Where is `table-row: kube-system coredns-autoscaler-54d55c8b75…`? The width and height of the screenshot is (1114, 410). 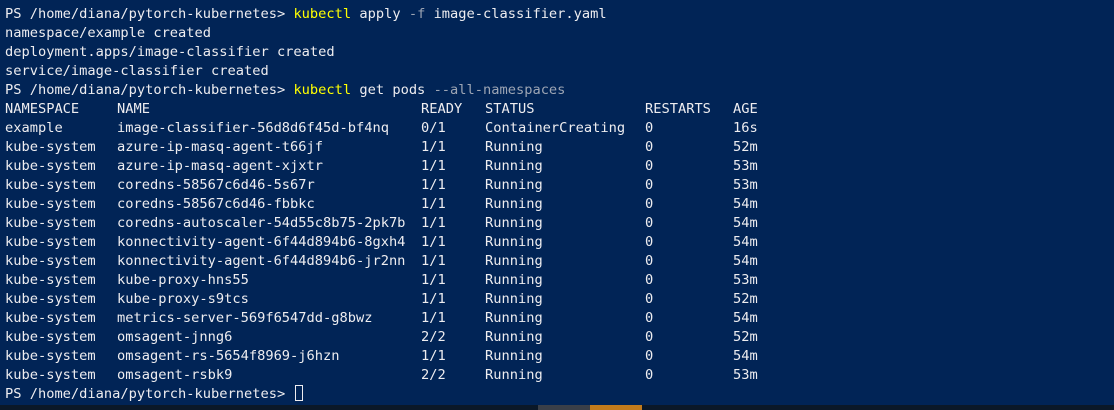
table-row: kube-system coredns-autoscaler-54d55c8b75… is located at coordinates (557, 223).